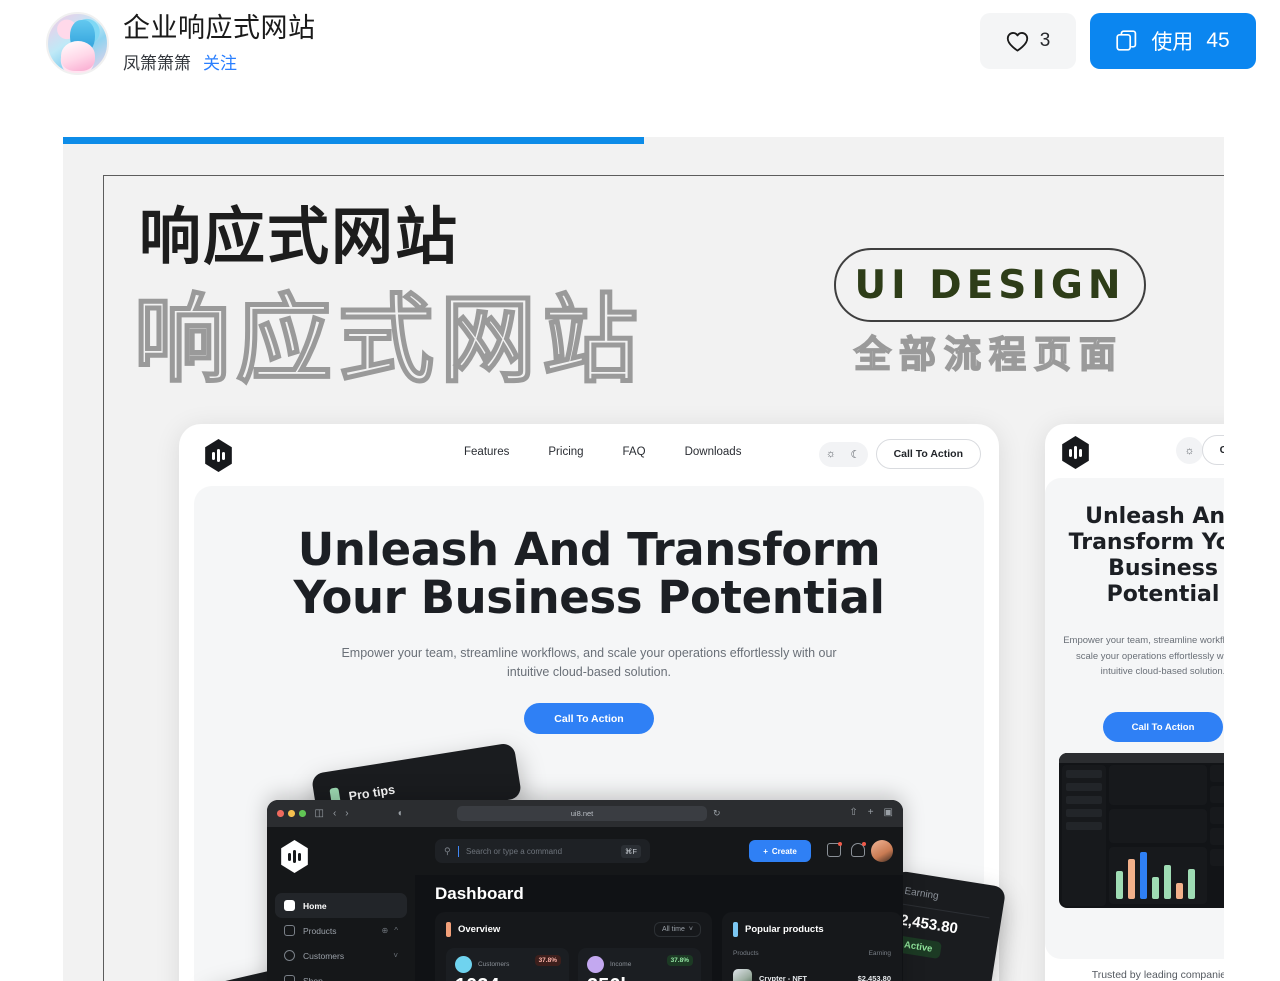  I want to click on dashboard-sidebar: Home Products ⊕ ^ Customers ˅ Shop, so click(341, 904).